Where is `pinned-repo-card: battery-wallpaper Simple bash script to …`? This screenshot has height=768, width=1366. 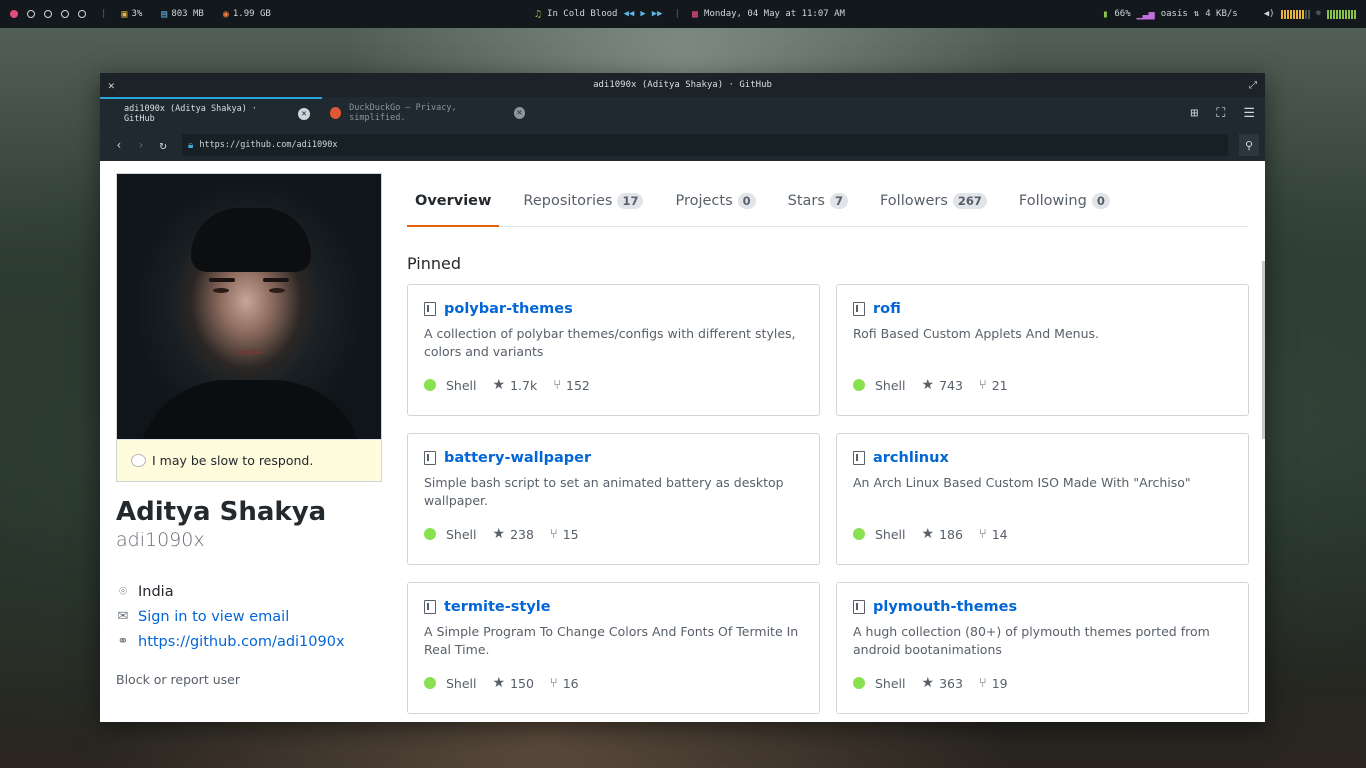 pinned-repo-card: battery-wallpaper Simple bash script to … is located at coordinates (613, 499).